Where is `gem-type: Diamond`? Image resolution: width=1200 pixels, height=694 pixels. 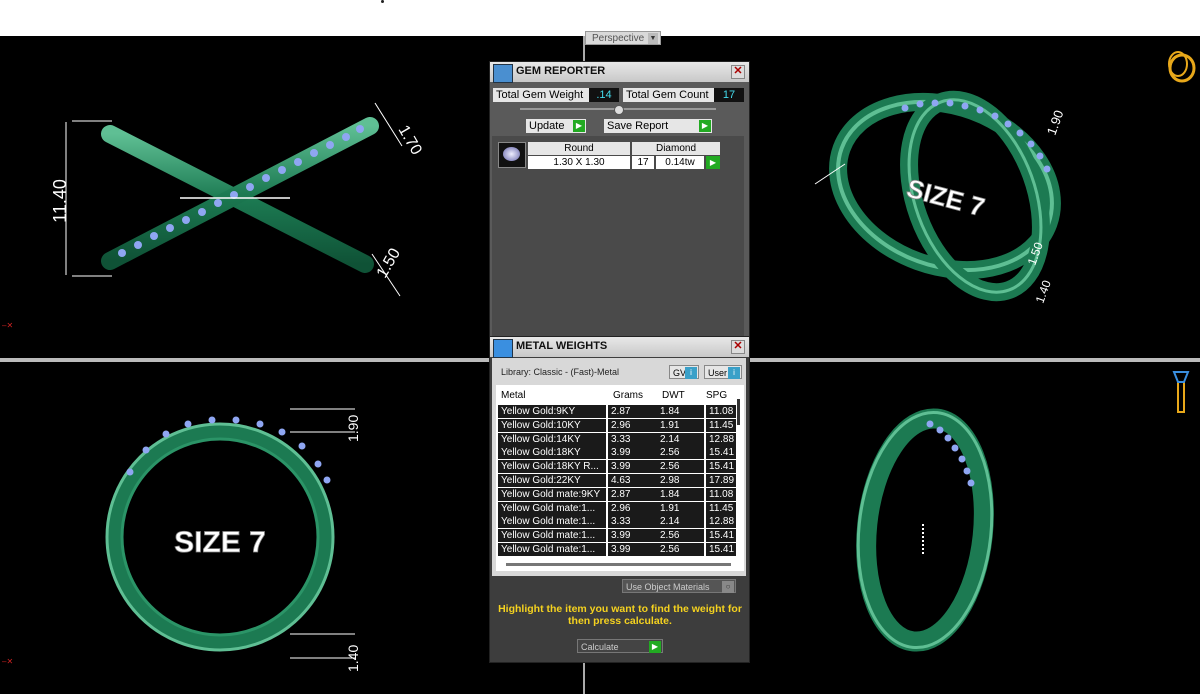
gem-type: Diamond is located at coordinates (676, 148).